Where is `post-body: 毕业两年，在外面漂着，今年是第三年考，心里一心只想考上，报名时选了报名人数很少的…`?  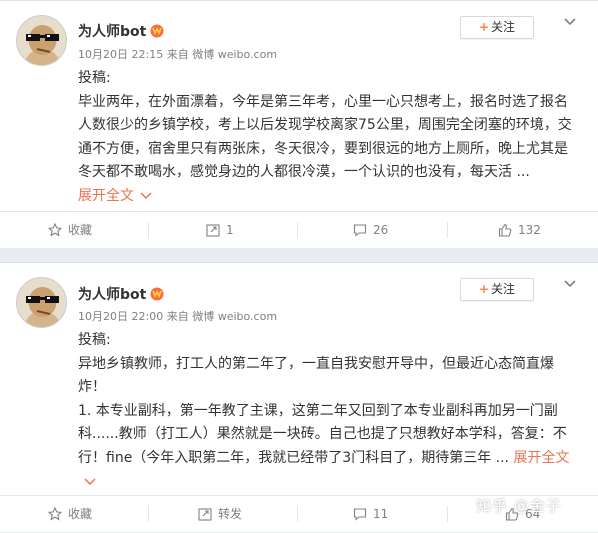
post-body: 毕业两年，在外面漂着，今年是第三年考，心里一心只想考上，报名时选了报名人数很少的… is located at coordinates (325, 137).